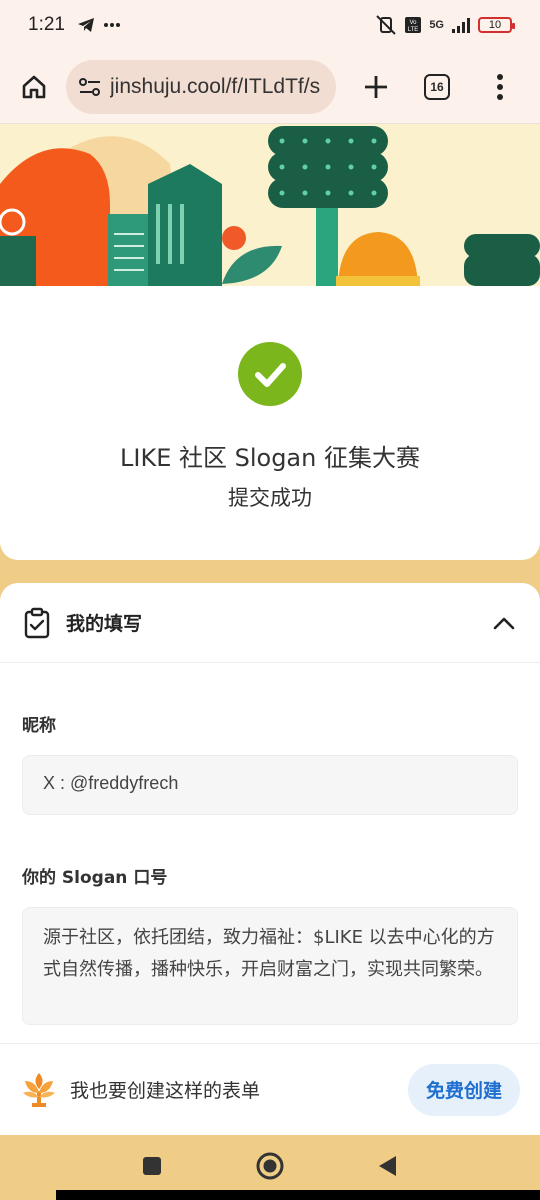  I want to click on home-nav-button, so click(270, 1166).